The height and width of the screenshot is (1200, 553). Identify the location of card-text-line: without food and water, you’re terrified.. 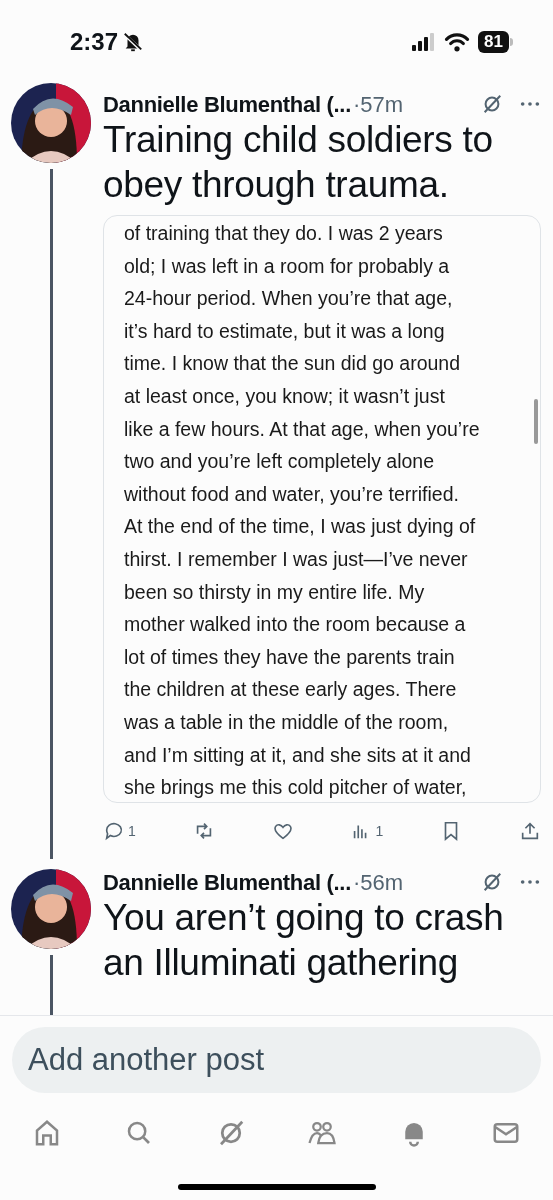
(291, 494).